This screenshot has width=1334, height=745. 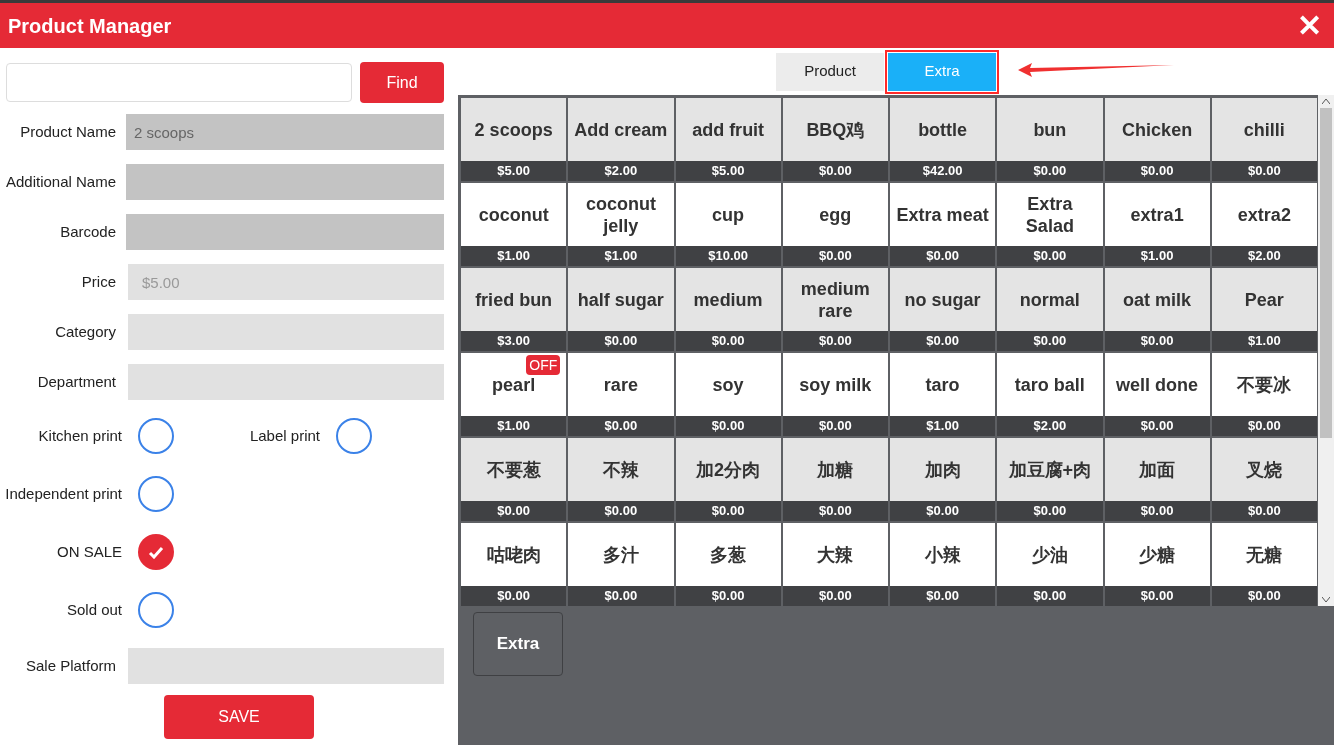 What do you see at coordinates (514, 394) in the screenshot?
I see `item-tile: pearl $1.00 OFF` at bounding box center [514, 394].